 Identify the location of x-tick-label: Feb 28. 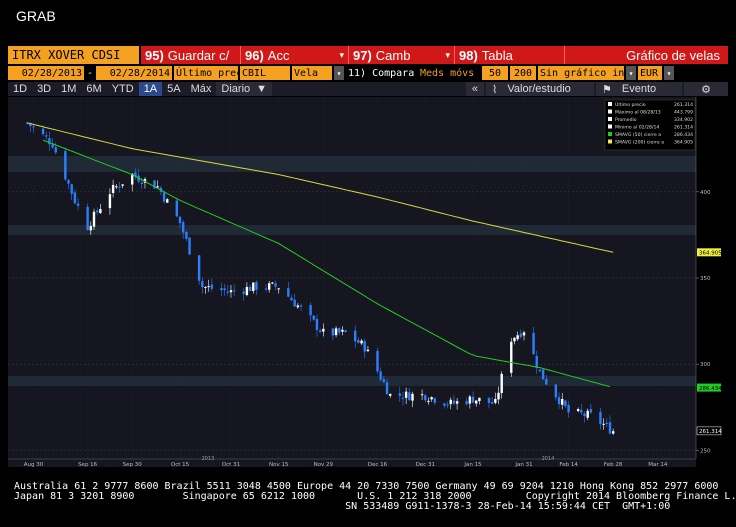
(613, 464).